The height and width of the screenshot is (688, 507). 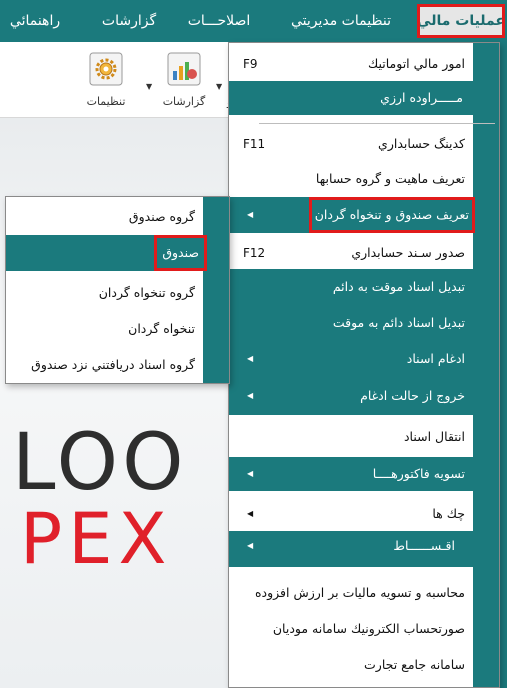 I want to click on menu-management-settings: تنظيمات مديريتي, so click(x=341, y=21).